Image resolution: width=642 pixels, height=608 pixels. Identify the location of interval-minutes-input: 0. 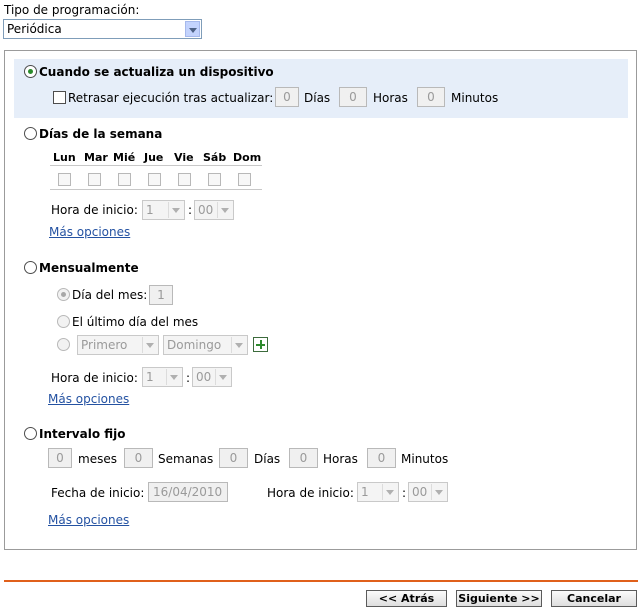
(381, 458).